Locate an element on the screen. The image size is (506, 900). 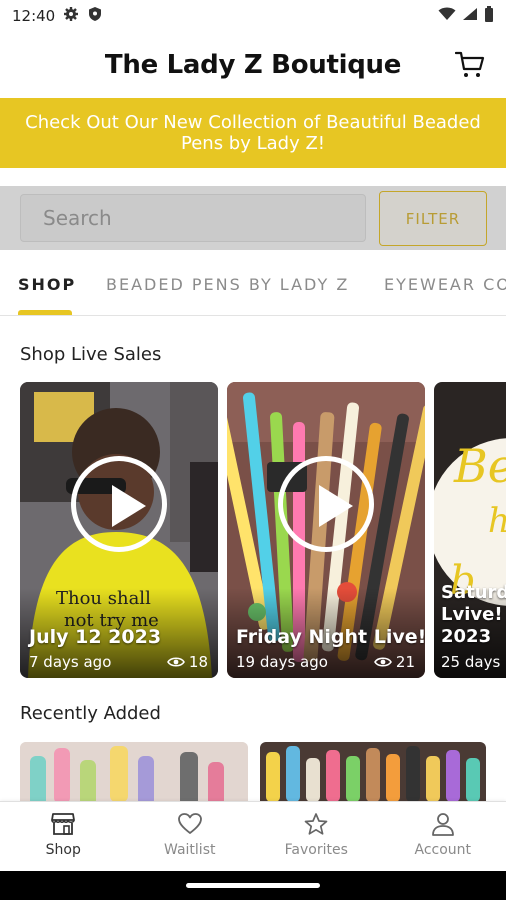
view-count: 21 is located at coordinates (394, 662).